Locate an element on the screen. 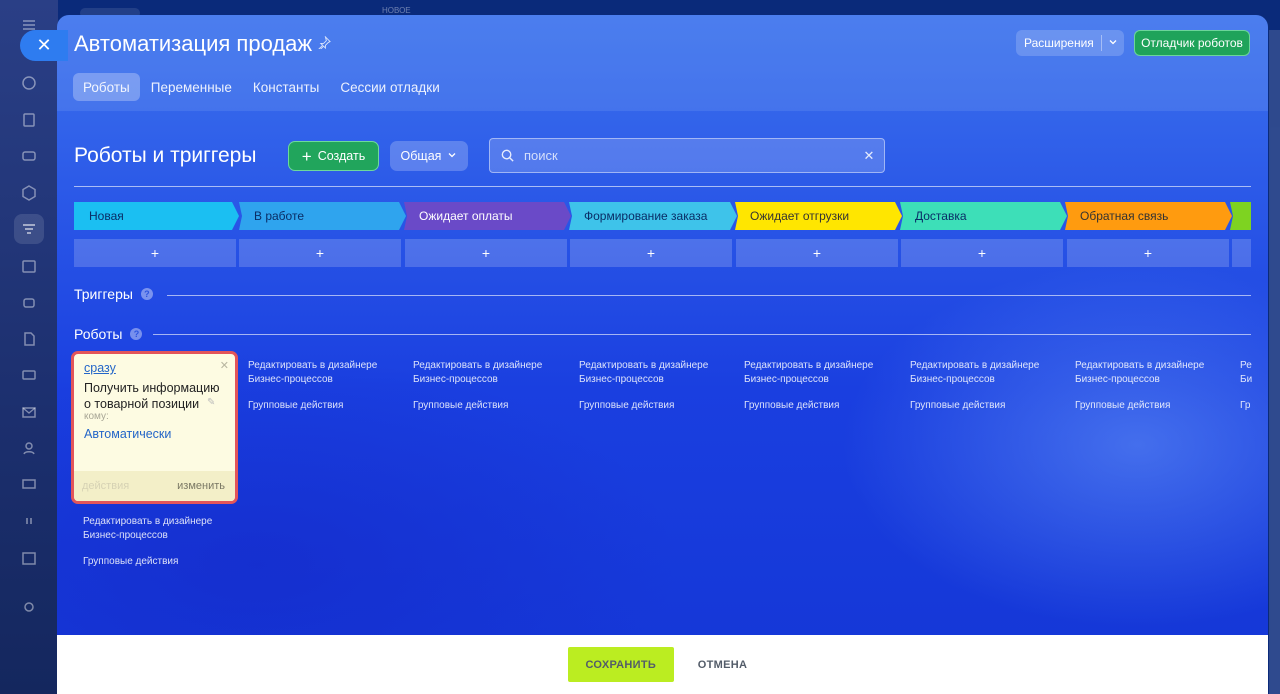 The width and height of the screenshot is (1280, 694). save-button: СОХРАНИТЬ is located at coordinates (620, 664).